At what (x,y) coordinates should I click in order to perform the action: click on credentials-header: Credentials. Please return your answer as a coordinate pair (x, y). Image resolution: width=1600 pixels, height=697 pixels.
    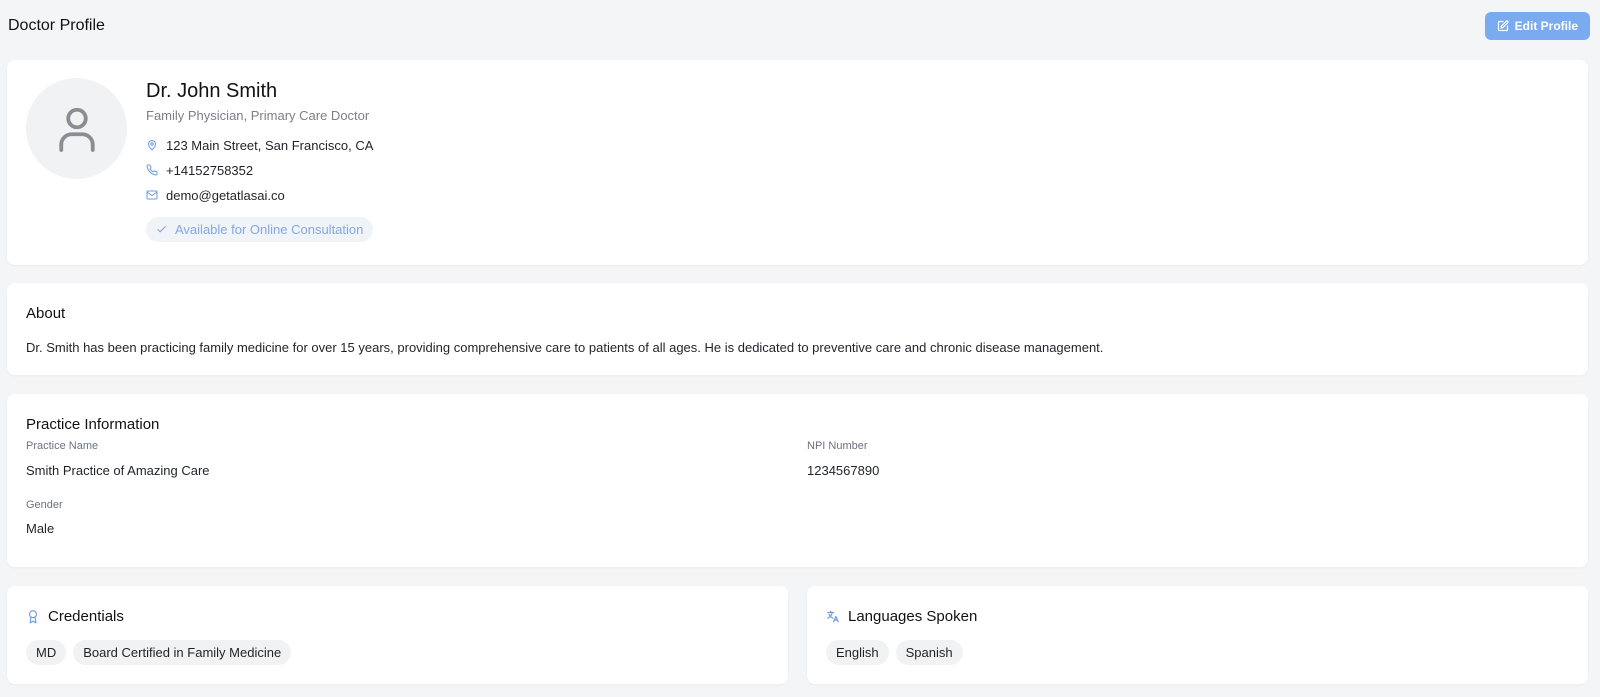
    Looking at the image, I should click on (75, 616).